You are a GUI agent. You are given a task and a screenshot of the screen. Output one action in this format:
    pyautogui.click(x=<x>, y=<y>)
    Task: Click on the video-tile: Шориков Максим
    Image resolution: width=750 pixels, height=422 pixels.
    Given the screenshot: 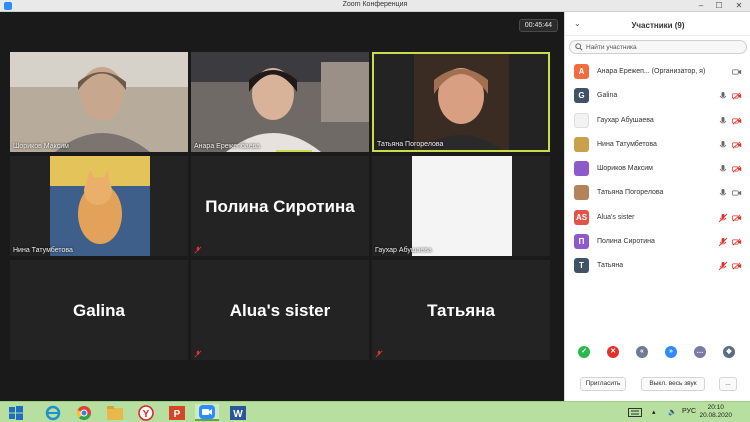 What is the action you would take?
    pyautogui.click(x=99, y=102)
    